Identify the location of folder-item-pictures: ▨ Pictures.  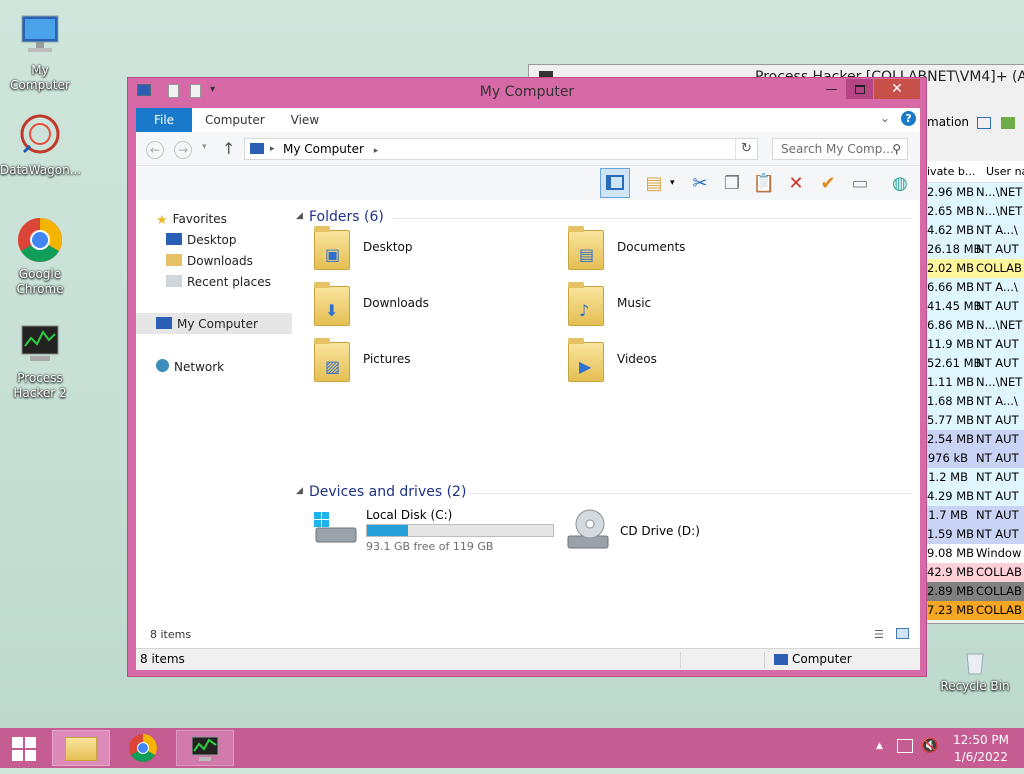
(432, 361).